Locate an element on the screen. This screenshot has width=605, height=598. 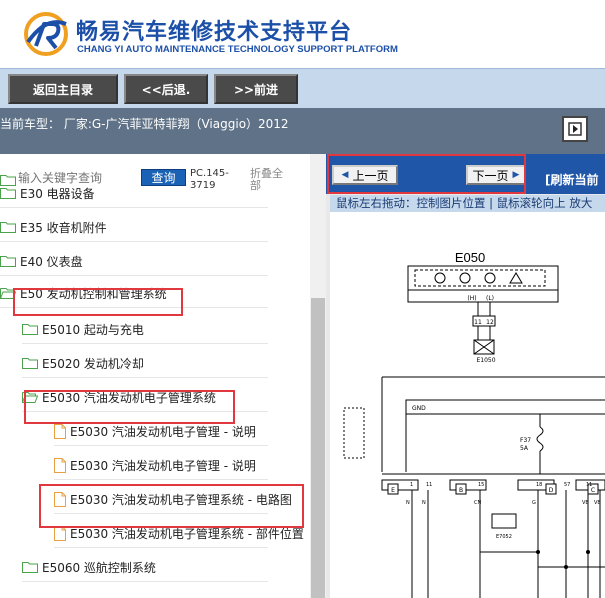
part-code: PC.145-3719 is located at coordinates (209, 179).